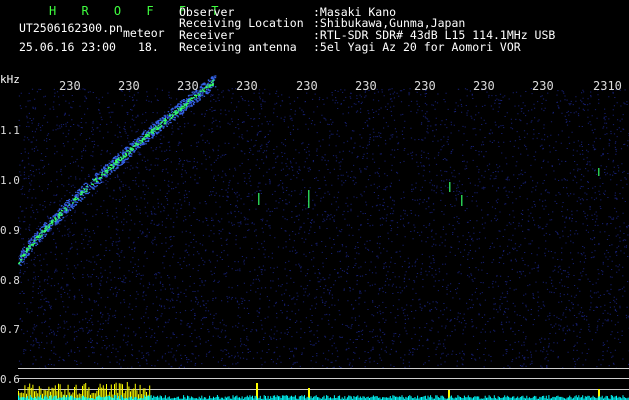 The image size is (629, 400). Describe the element at coordinates (10, 180) in the screenshot. I see `freq-tick: 1.0` at that location.